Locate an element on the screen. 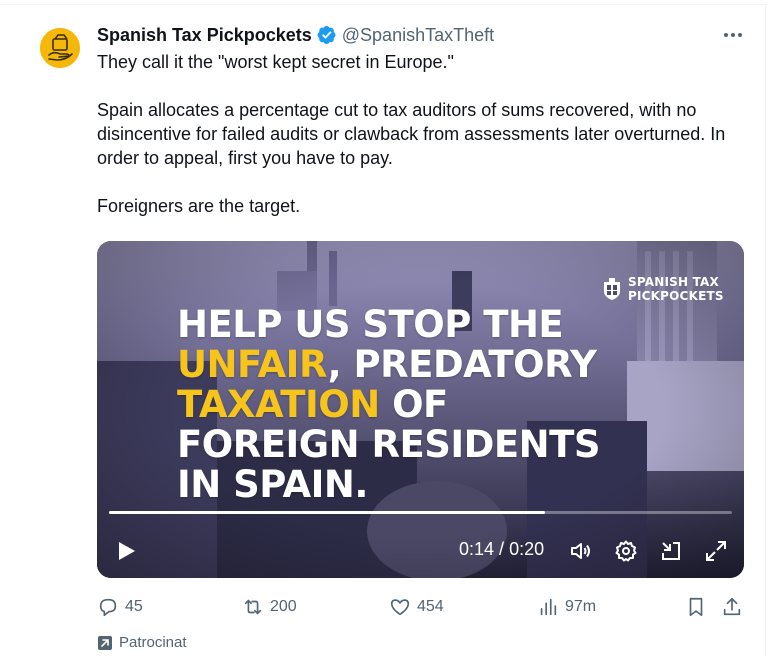 Image resolution: width=783 pixels, height=656 pixels. overlay-text: HELP US STOP THE is located at coordinates (370, 324).